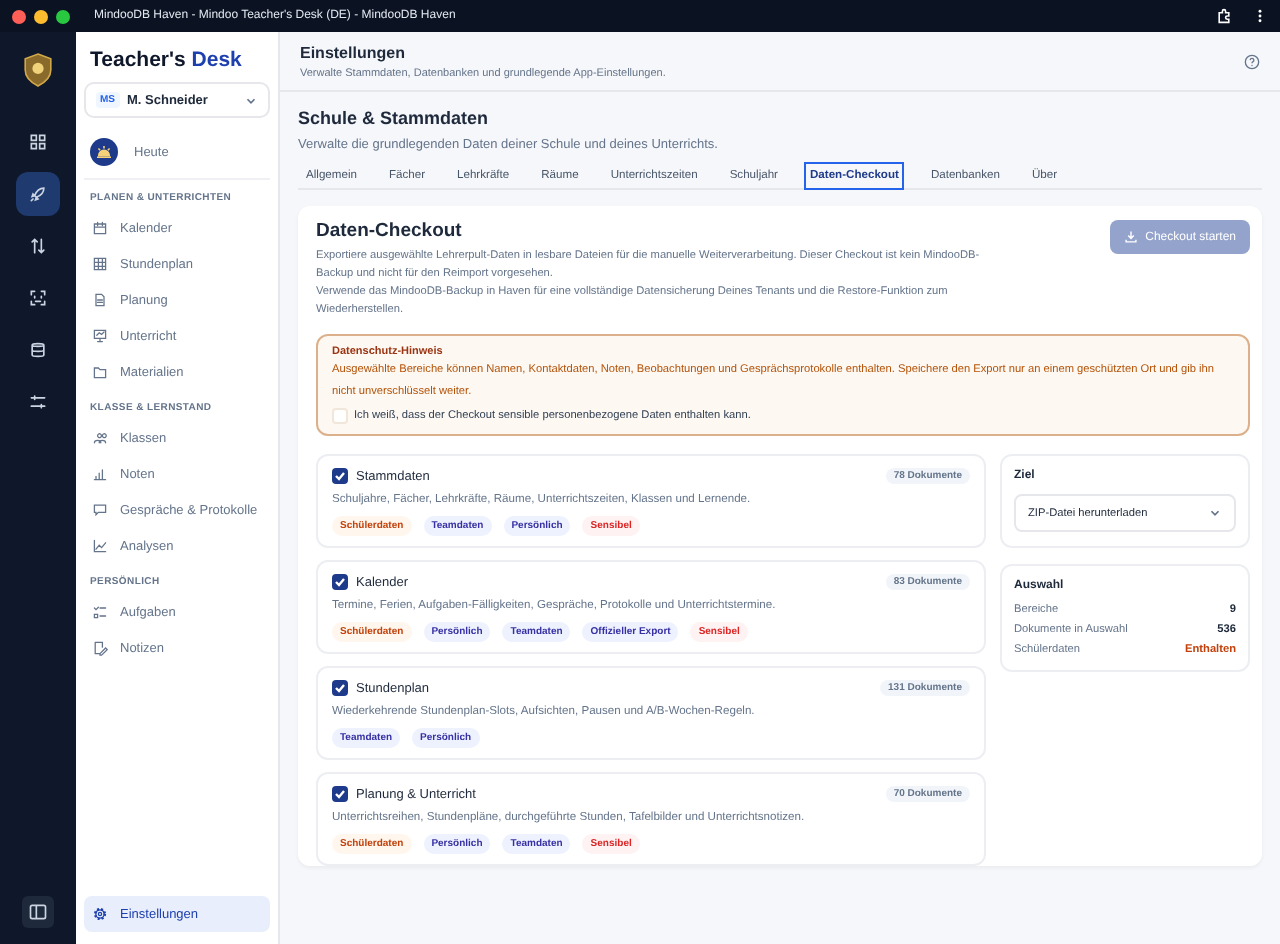 The width and height of the screenshot is (1280, 944). Describe the element at coordinates (138, 60) in the screenshot. I see `brand-name: Teacher's` at that location.